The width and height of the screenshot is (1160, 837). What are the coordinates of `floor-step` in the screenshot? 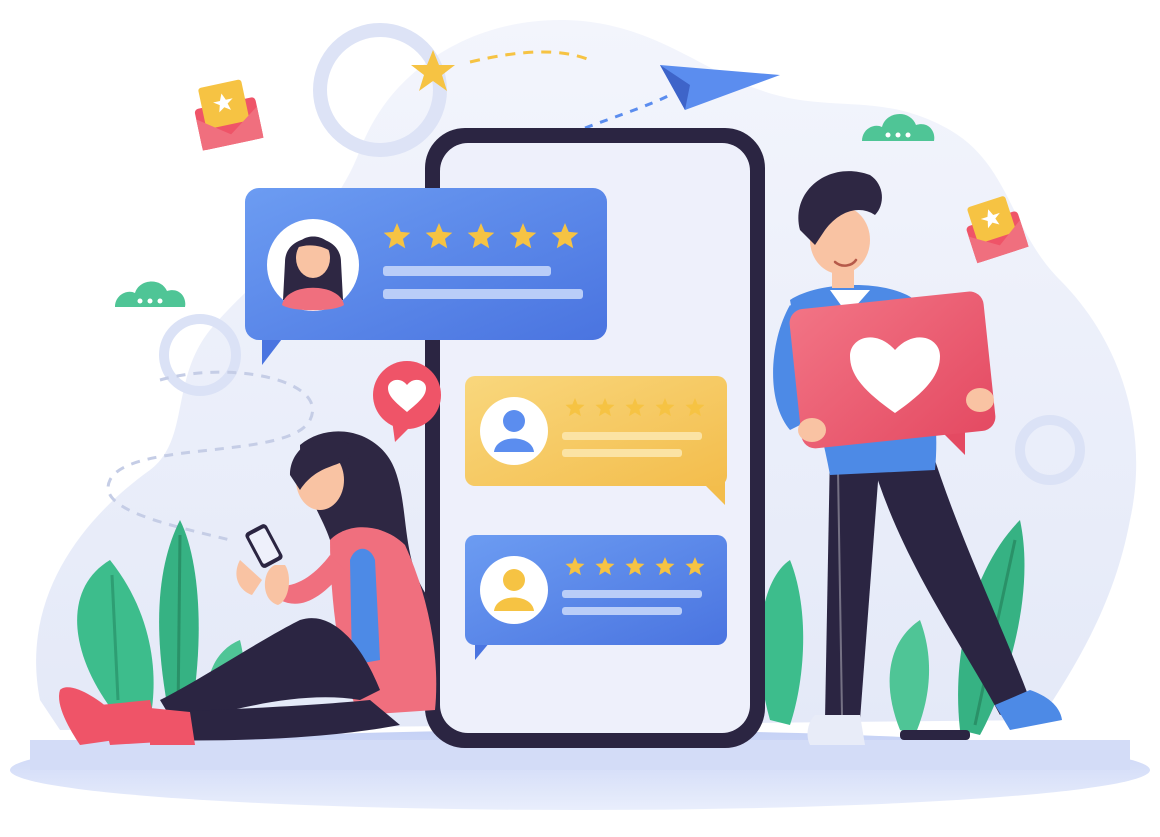 It's located at (935, 735).